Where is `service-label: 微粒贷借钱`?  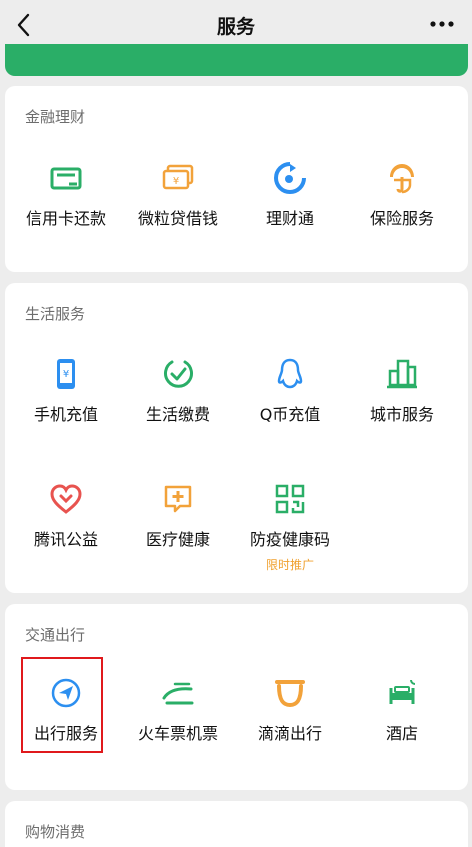 service-label: 微粒贷借钱 is located at coordinates (177, 218).